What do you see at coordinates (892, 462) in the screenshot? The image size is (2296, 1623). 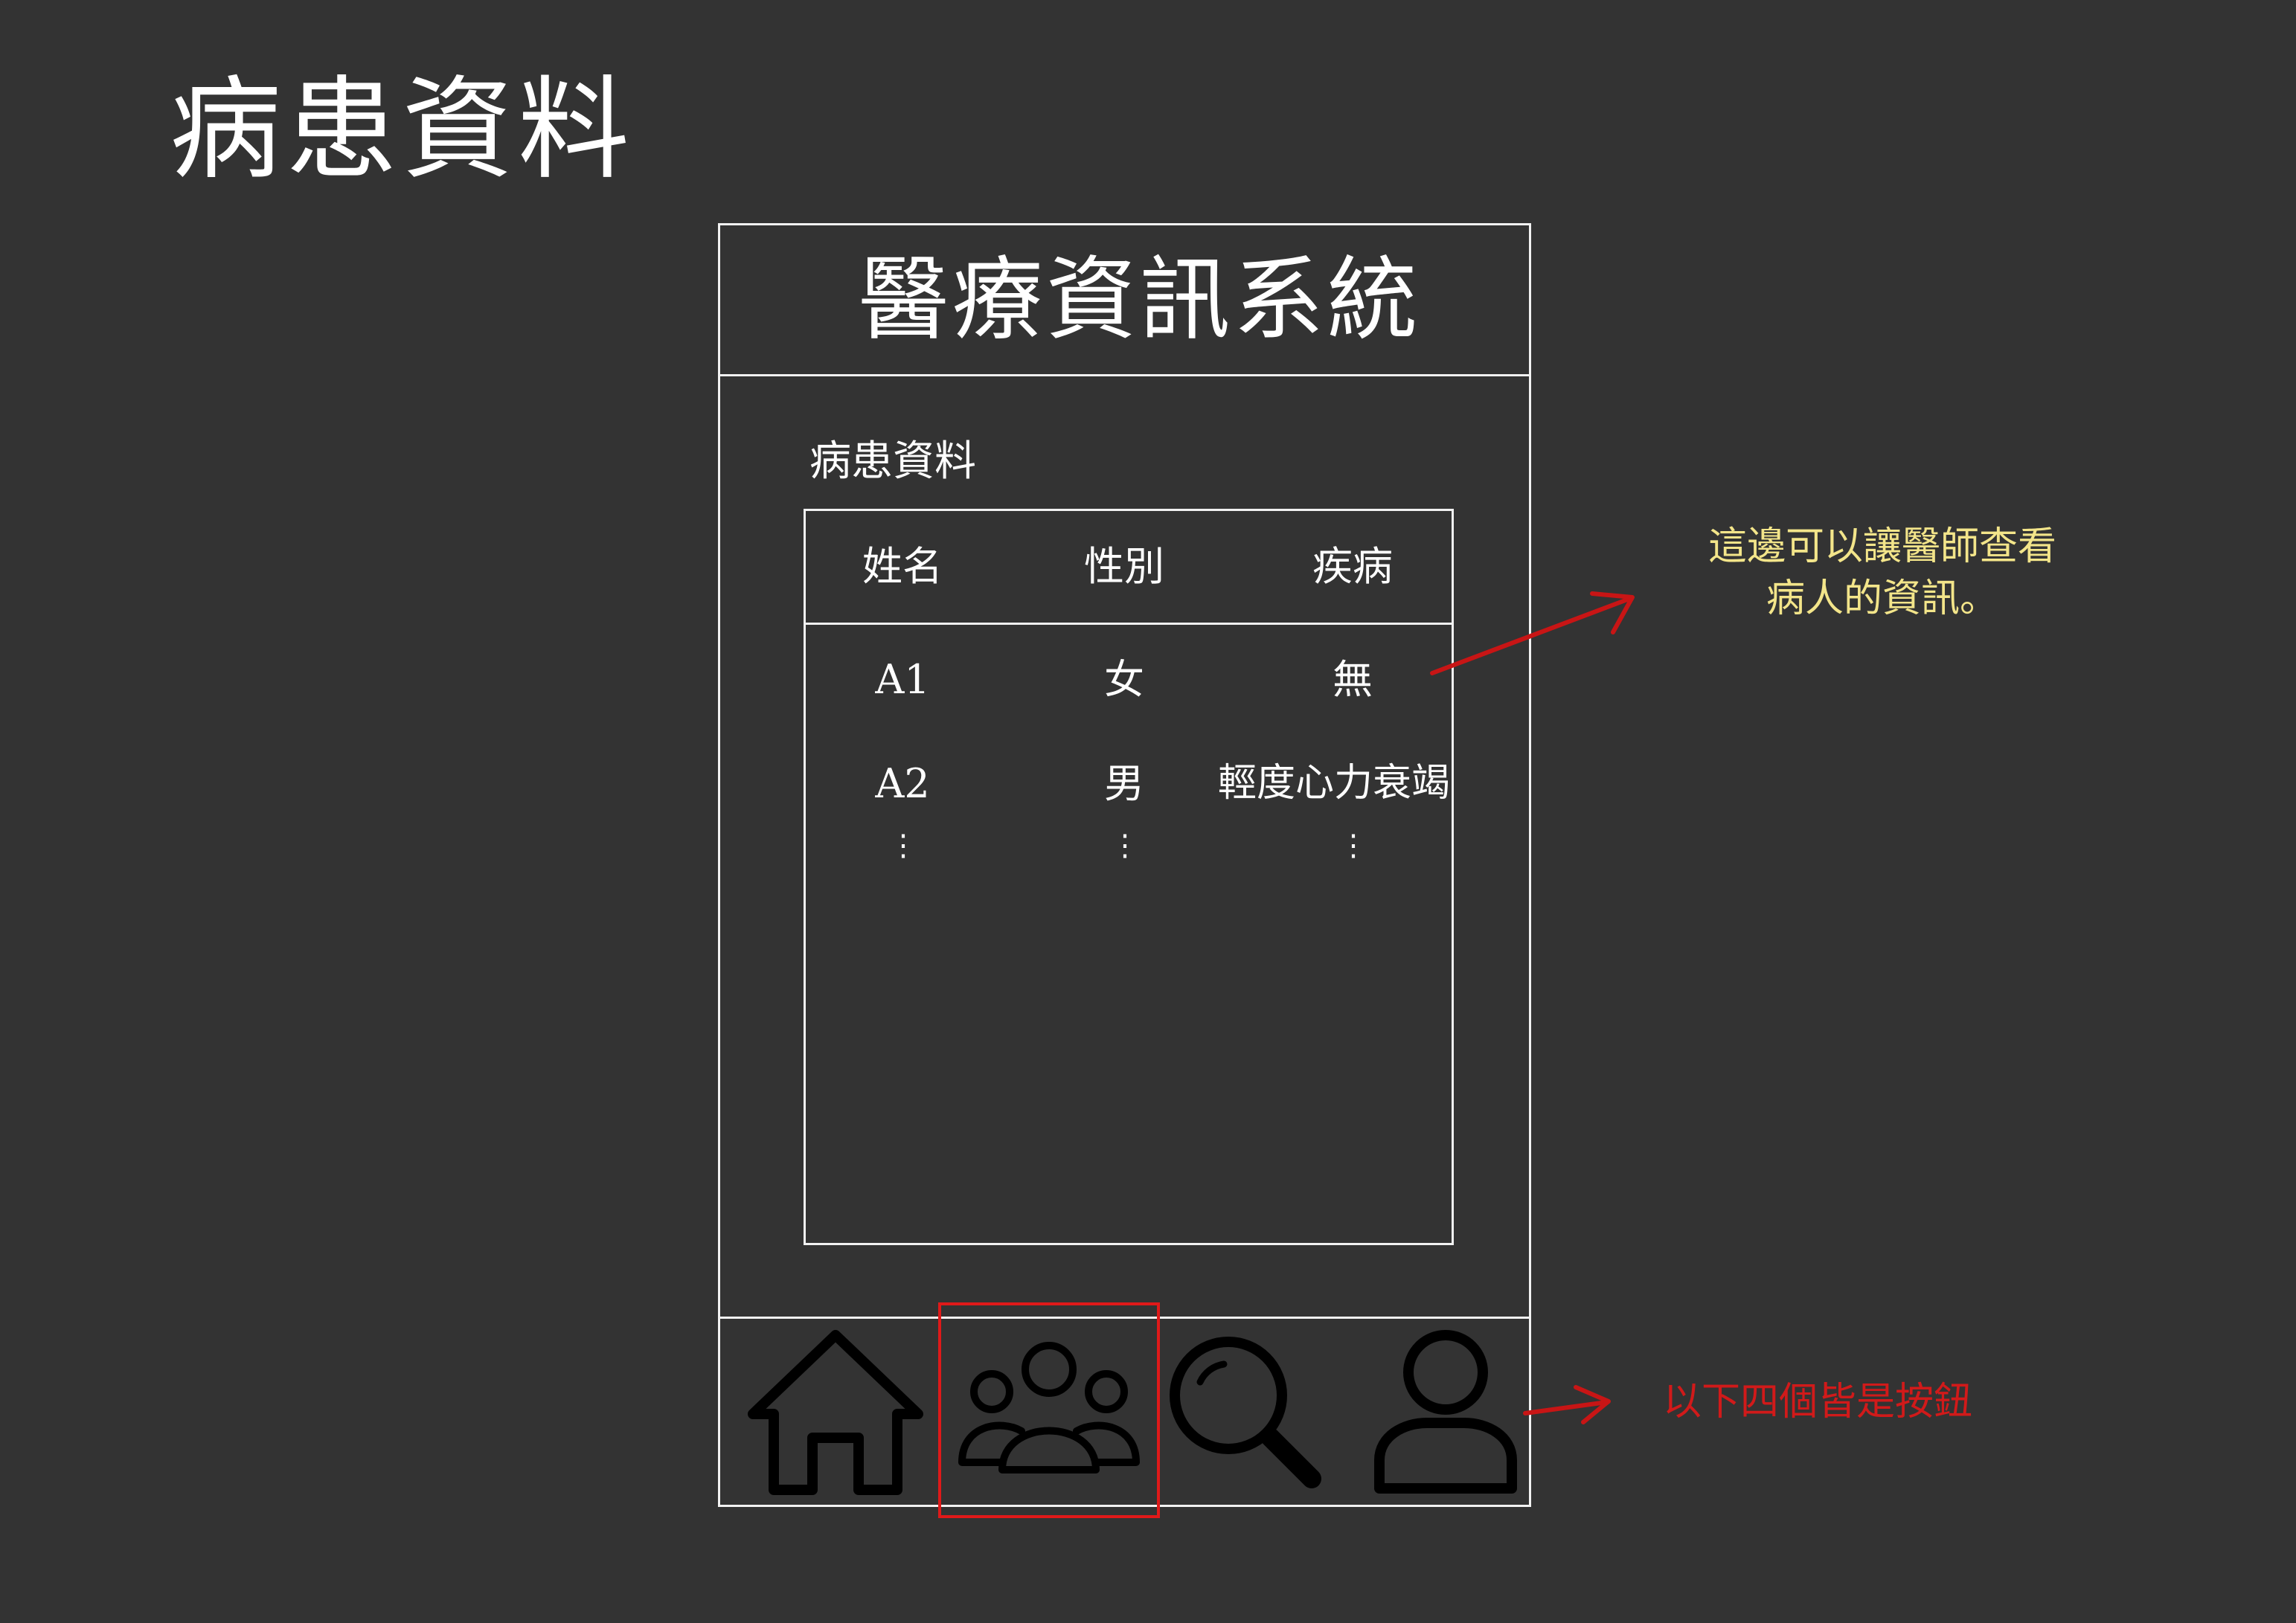 I see `section-label: 病患資料` at bounding box center [892, 462].